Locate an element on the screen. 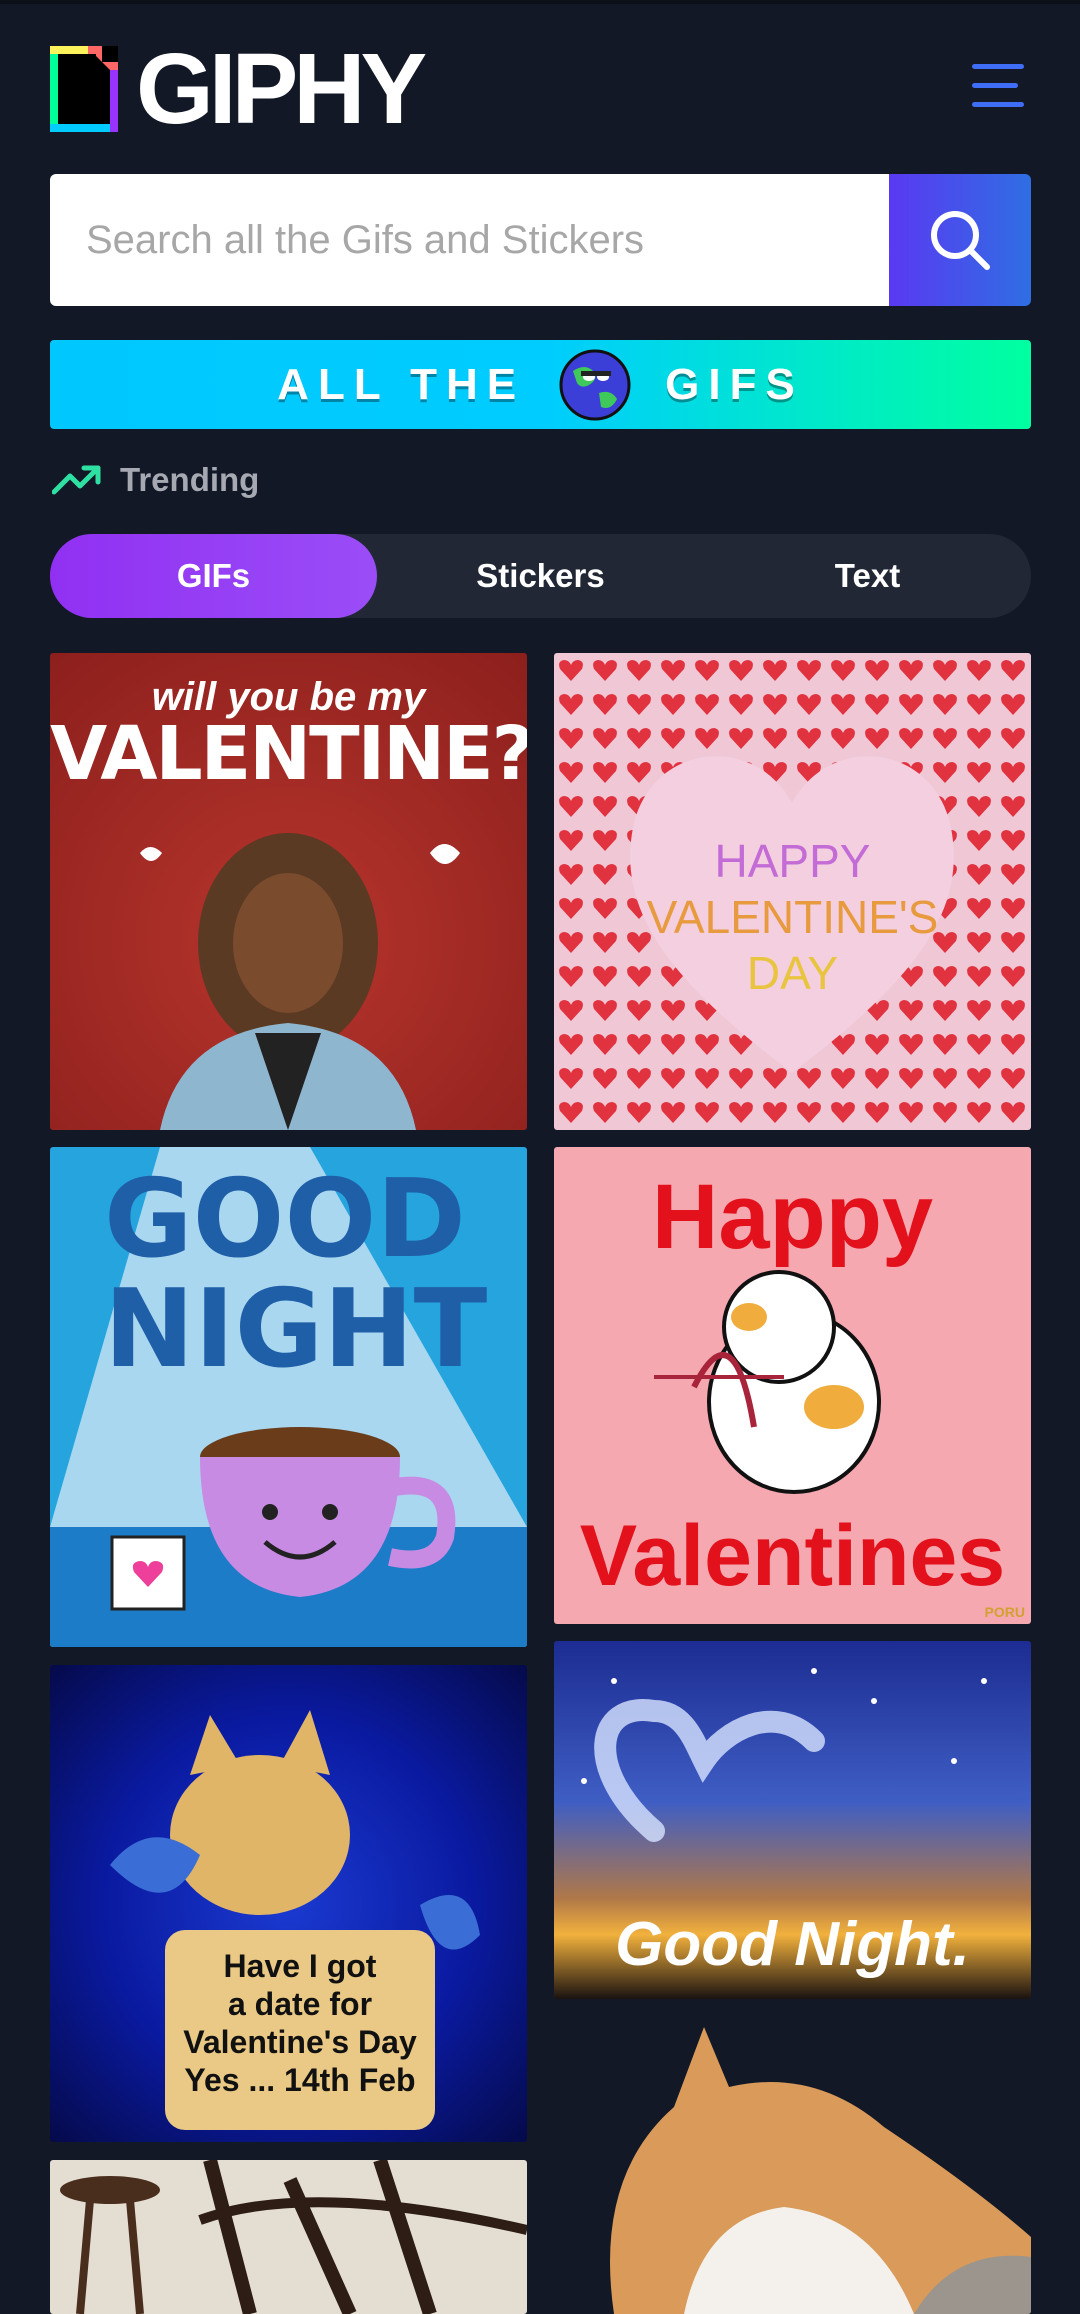 The width and height of the screenshot is (1080, 2314). caption-line: Yes ... 14th Feb is located at coordinates (300, 2080).